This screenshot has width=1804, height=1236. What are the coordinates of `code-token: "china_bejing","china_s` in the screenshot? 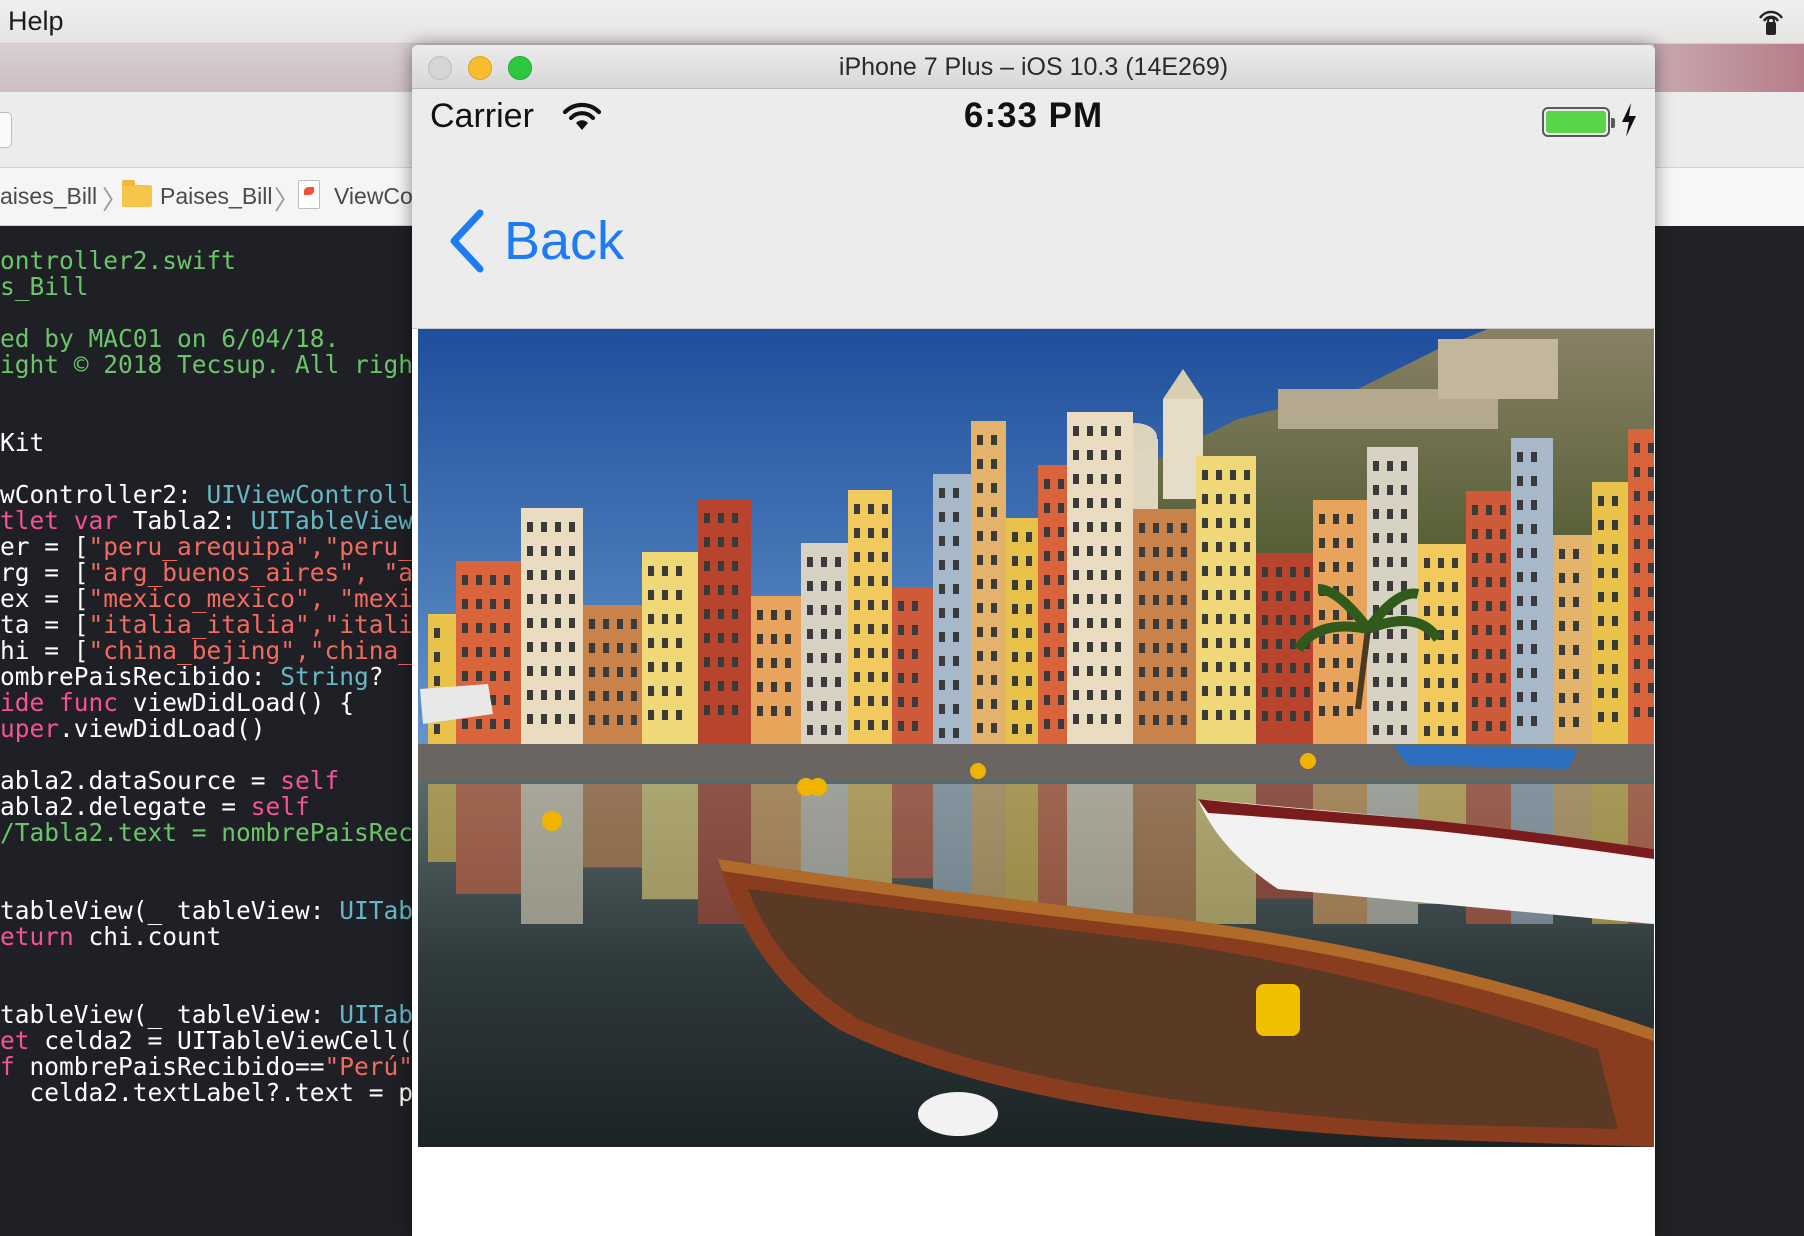 It's located at (250, 650).